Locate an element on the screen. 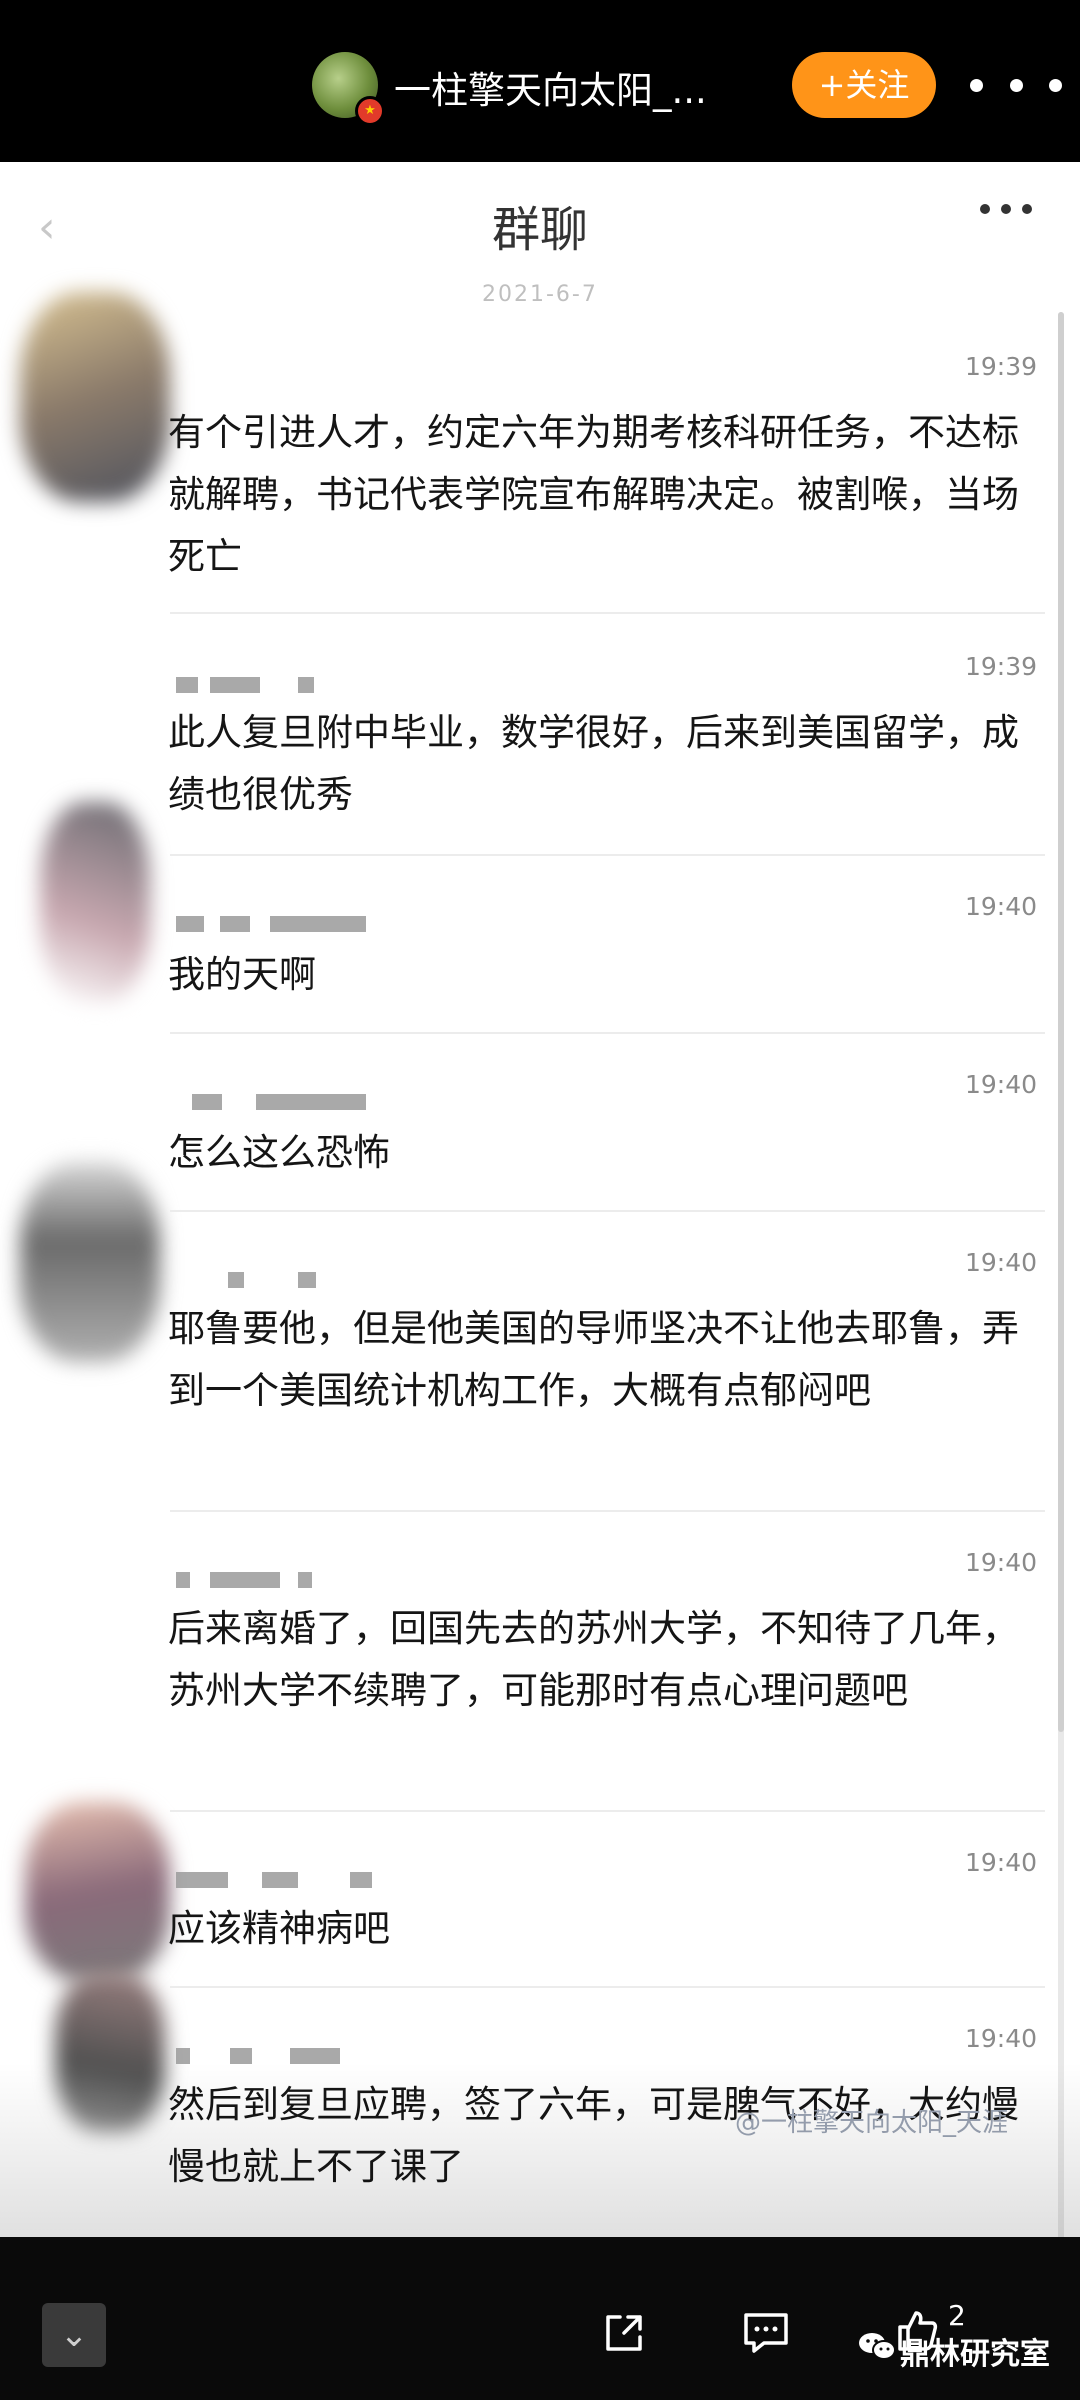  comment-icon is located at coordinates (766, 2333).